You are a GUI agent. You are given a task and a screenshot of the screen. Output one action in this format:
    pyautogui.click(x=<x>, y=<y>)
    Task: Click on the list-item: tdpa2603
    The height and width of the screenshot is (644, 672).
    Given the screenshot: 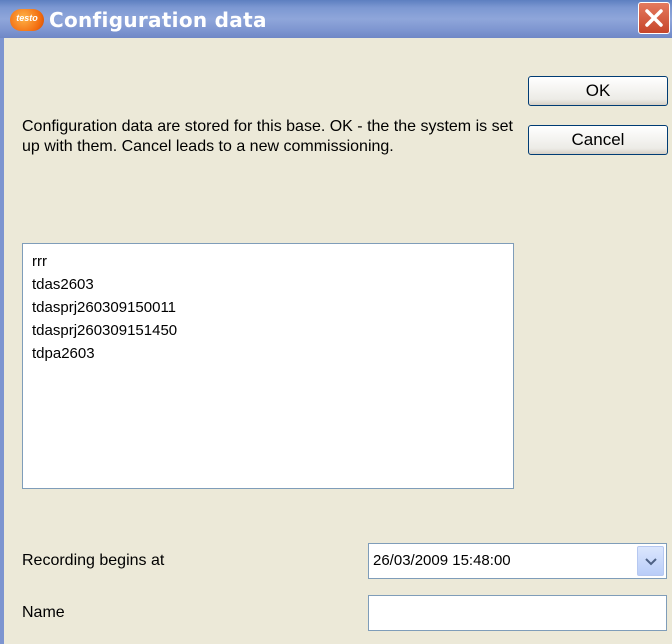 What is the action you would take?
    pyautogui.click(x=268, y=353)
    